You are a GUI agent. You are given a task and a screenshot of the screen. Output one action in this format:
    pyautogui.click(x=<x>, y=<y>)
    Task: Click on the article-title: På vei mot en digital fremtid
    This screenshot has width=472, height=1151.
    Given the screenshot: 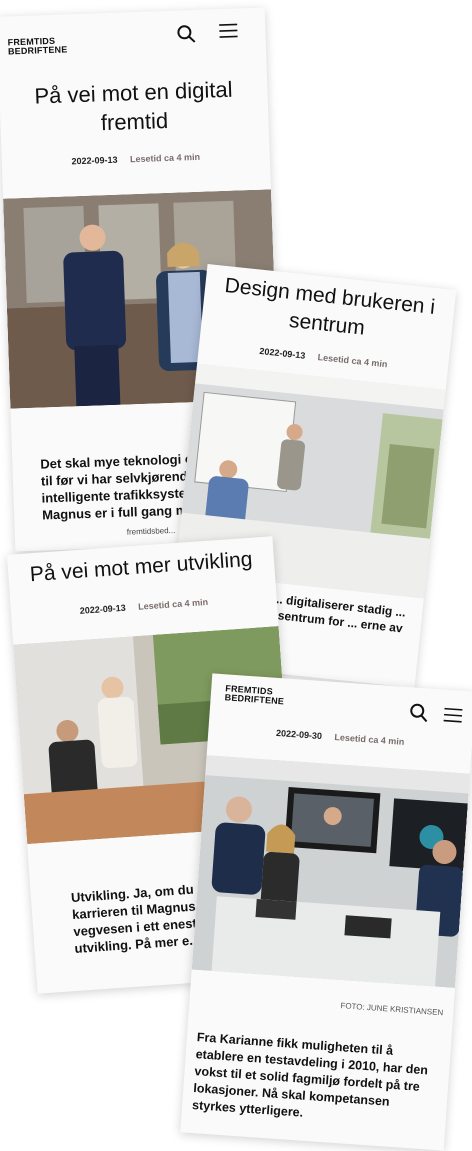 What is the action you would take?
    pyautogui.click(x=134, y=106)
    